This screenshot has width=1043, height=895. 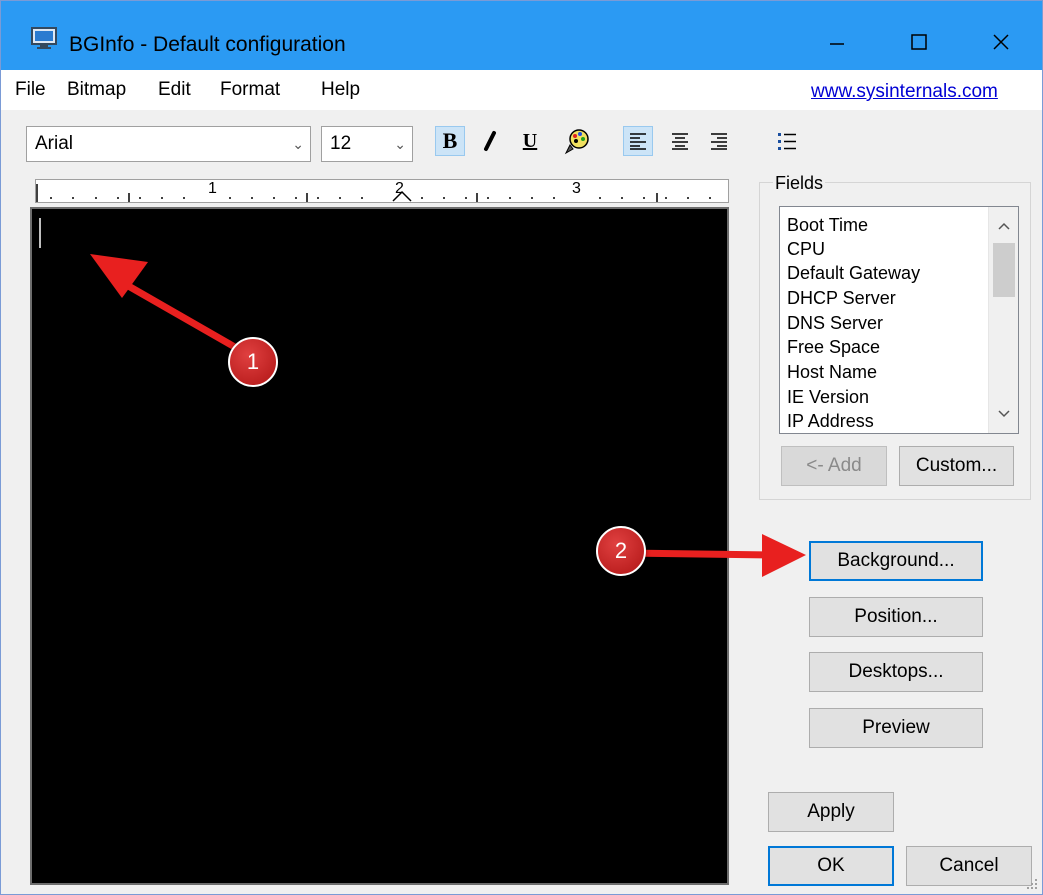 I want to click on close-icon, so click(x=1001, y=42).